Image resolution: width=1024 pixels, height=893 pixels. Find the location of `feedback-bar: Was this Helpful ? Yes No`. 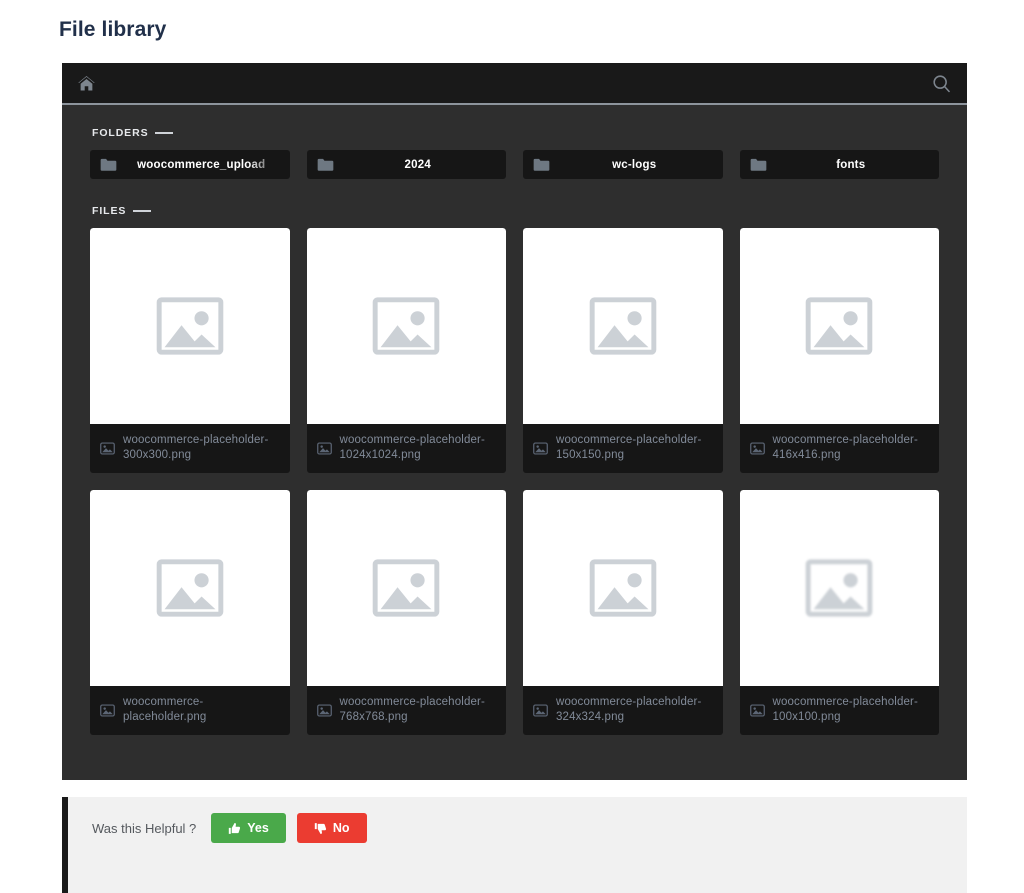

feedback-bar: Was this Helpful ? Yes No is located at coordinates (514, 845).